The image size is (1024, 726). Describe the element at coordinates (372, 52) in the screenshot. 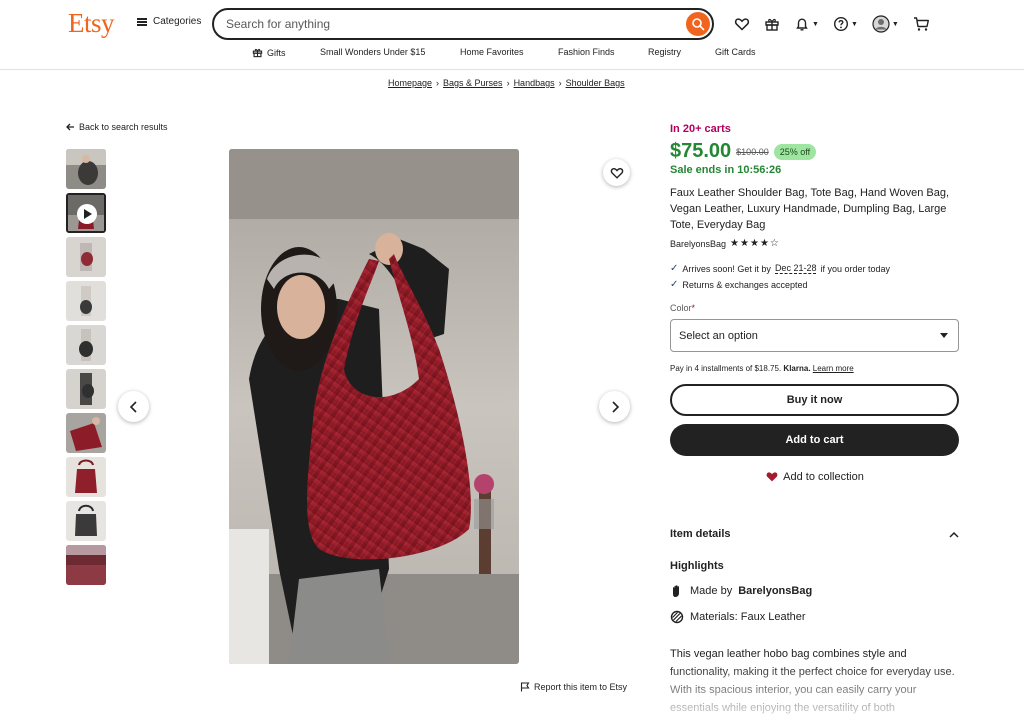

I see `nav-small-wonders: Small Wonders Under $15` at that location.